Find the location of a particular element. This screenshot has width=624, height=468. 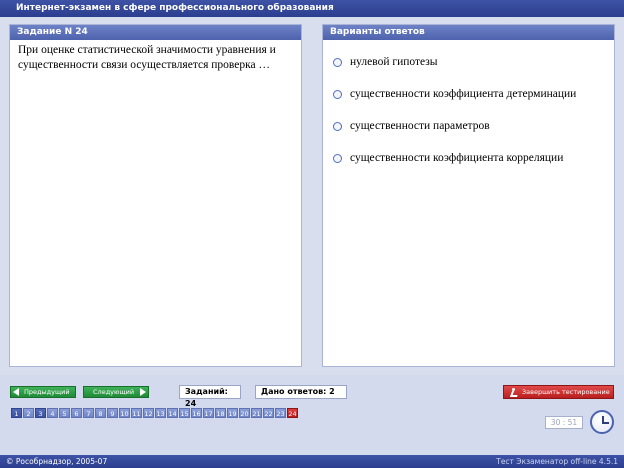

answer-option-label: существенности коэффициента корреляции is located at coordinates (457, 158).